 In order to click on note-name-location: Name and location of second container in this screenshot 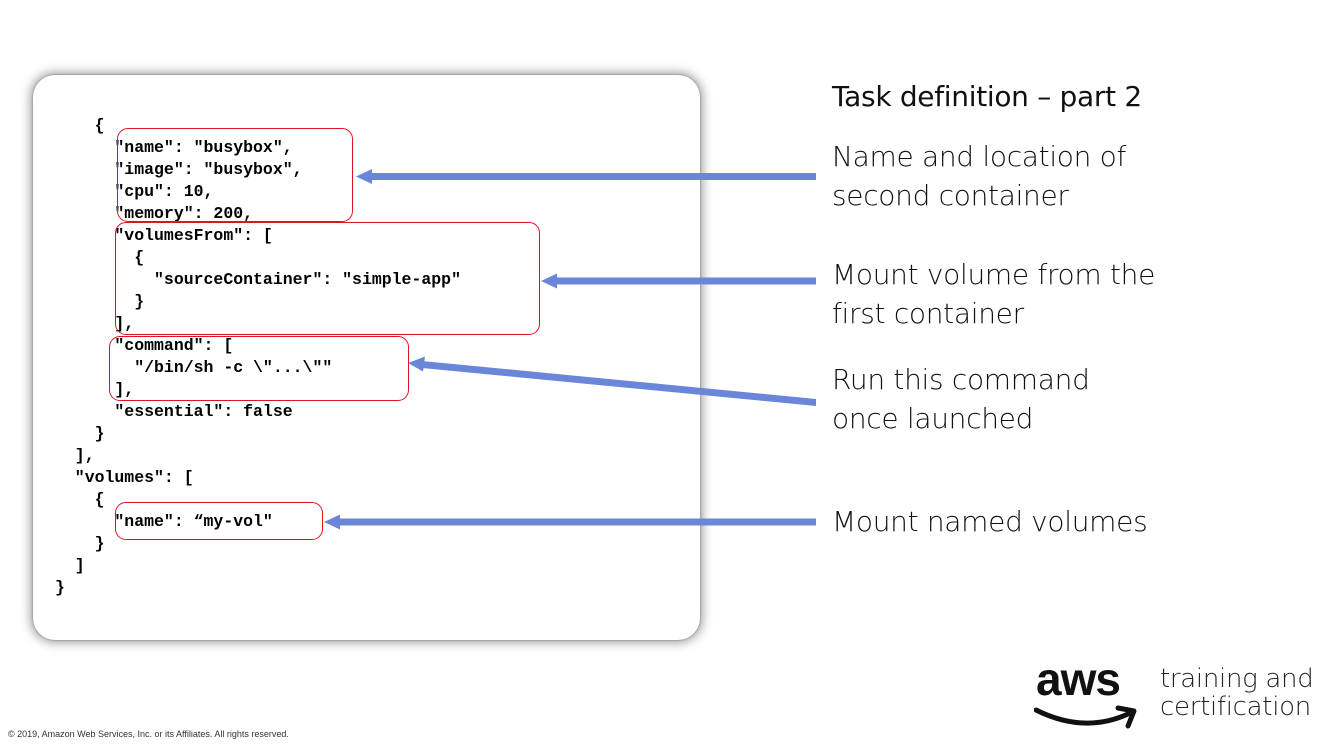, I will do `click(979, 176)`.